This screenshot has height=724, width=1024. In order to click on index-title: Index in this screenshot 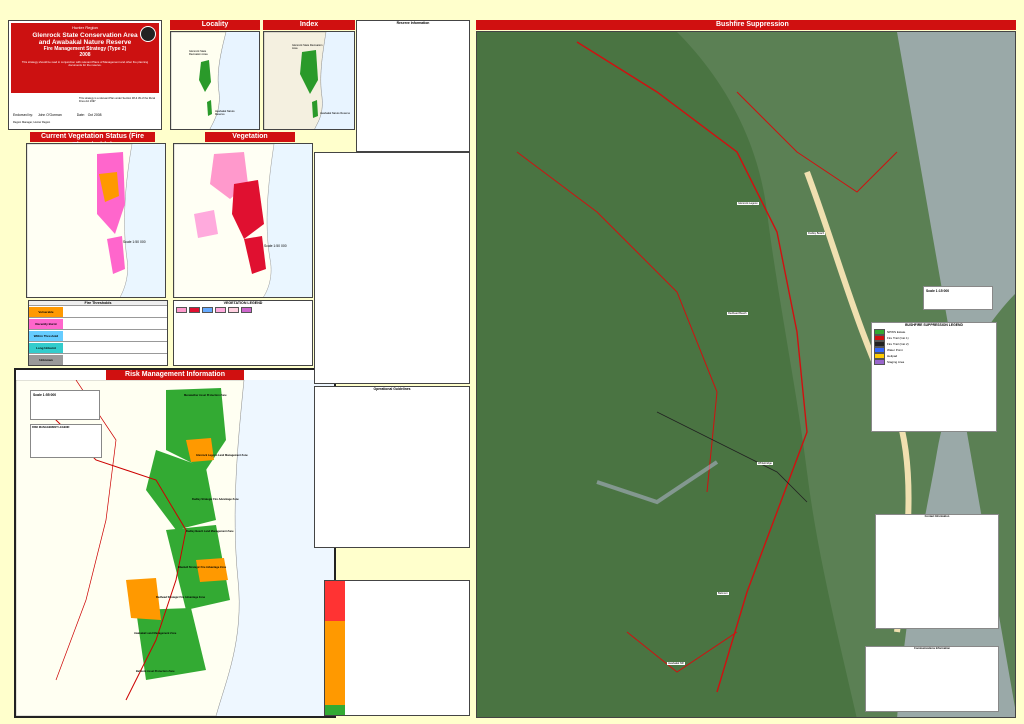, I will do `click(309, 25)`.